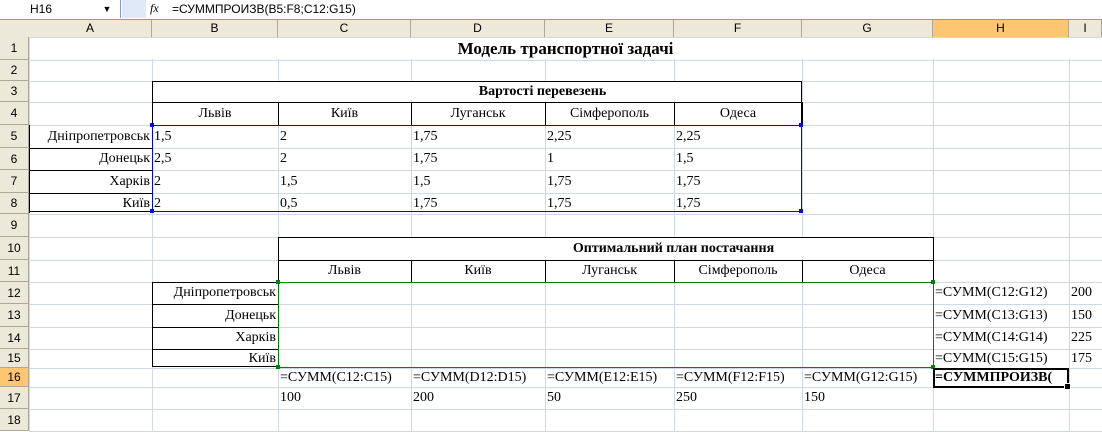  I want to click on column-header-D: D, so click(478, 28).